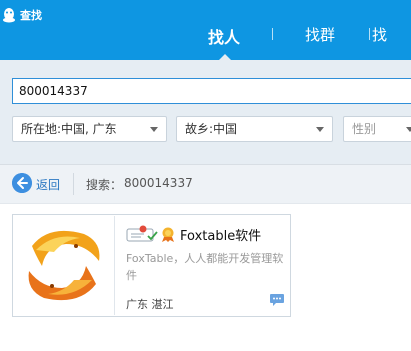 The width and height of the screenshot is (411, 351). Describe the element at coordinates (364, 129) in the screenshot. I see `gender-select-placeholder: 性别` at that location.